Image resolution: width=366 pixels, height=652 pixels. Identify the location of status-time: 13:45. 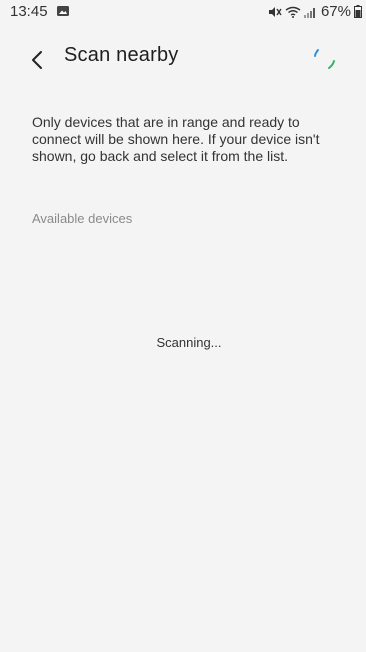
(29, 11).